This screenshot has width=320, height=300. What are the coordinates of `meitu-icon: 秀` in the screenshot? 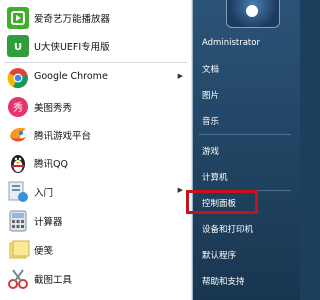 It's located at (18, 107).